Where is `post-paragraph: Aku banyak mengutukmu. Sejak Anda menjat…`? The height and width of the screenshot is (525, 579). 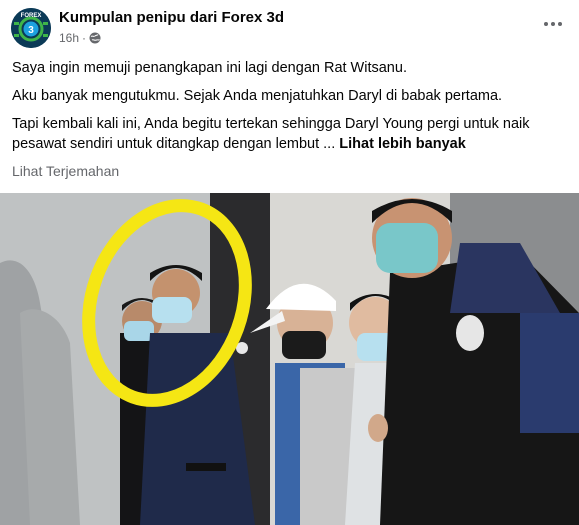 post-paragraph: Aku banyak mengutukmu. Sejak Anda menjat… is located at coordinates (289, 96).